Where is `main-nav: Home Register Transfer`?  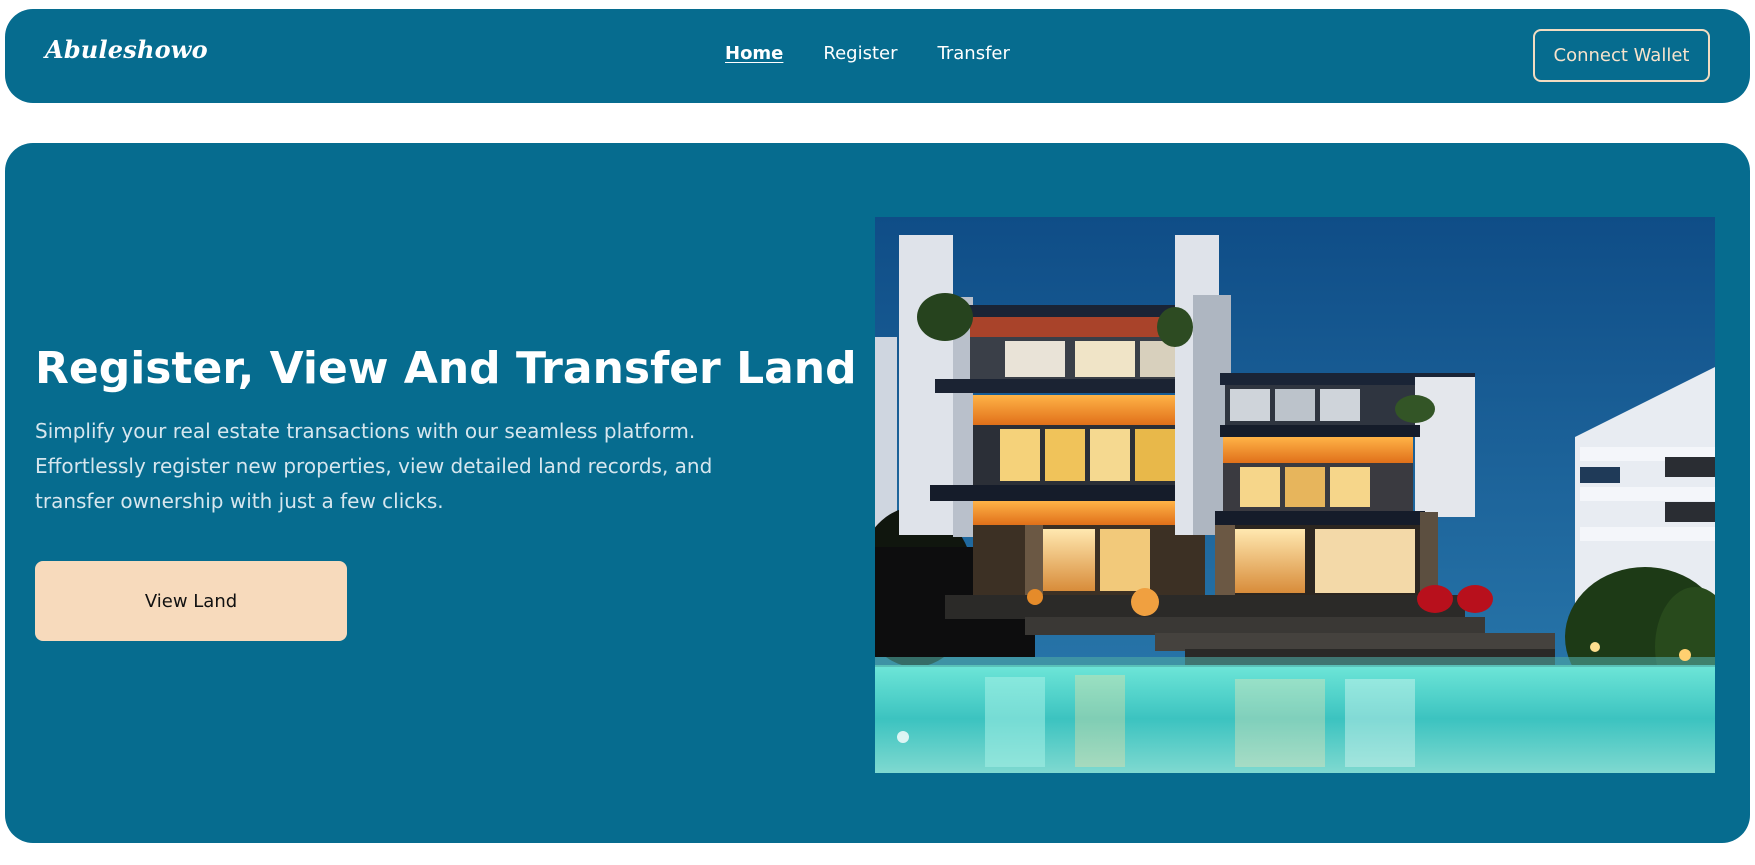 main-nav: Home Register Transfer is located at coordinates (867, 53).